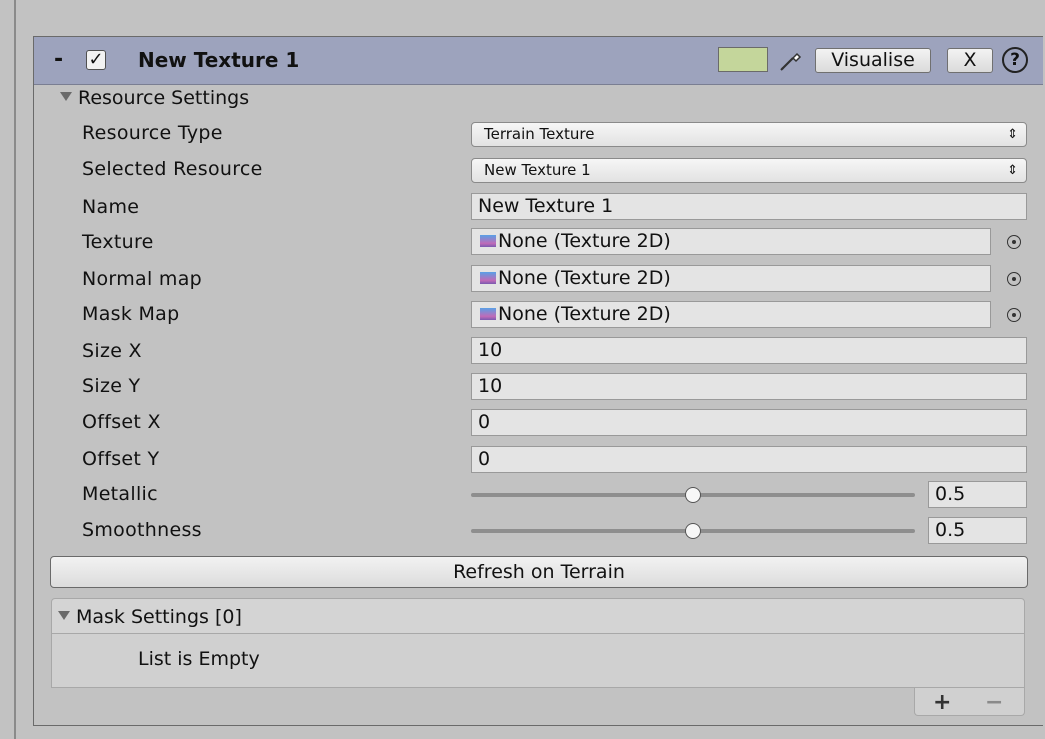  I want to click on enabled-checkbox: ✓, so click(96, 60).